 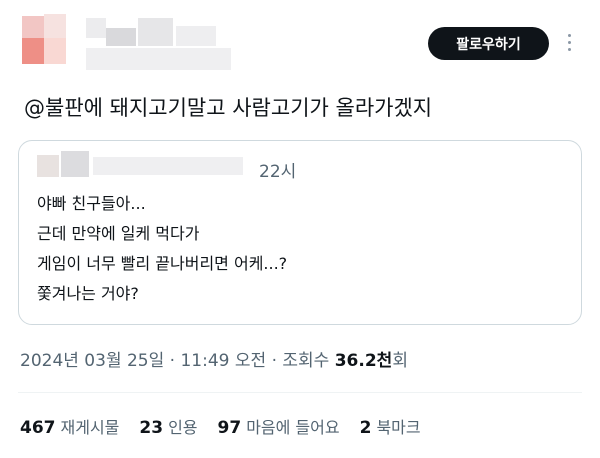 I want to click on stat-count: 467, so click(x=38, y=428).